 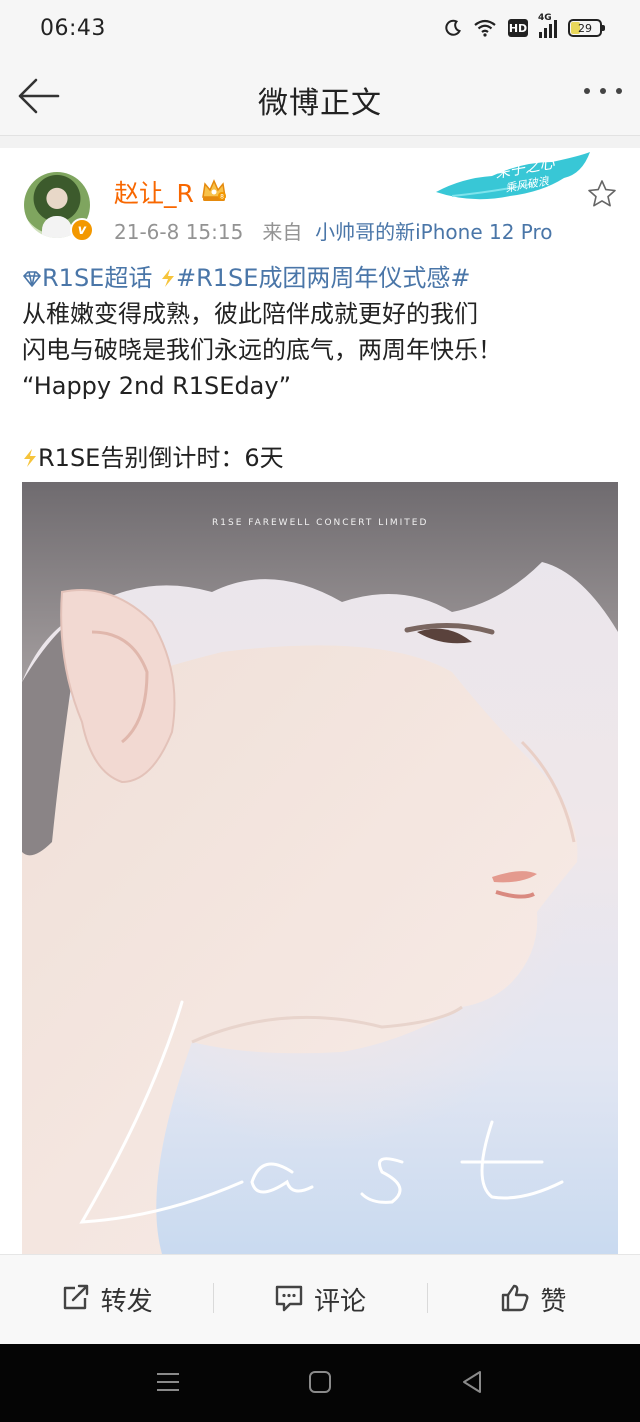 I want to click on back-triangle-icon, so click(x=472, y=1384).